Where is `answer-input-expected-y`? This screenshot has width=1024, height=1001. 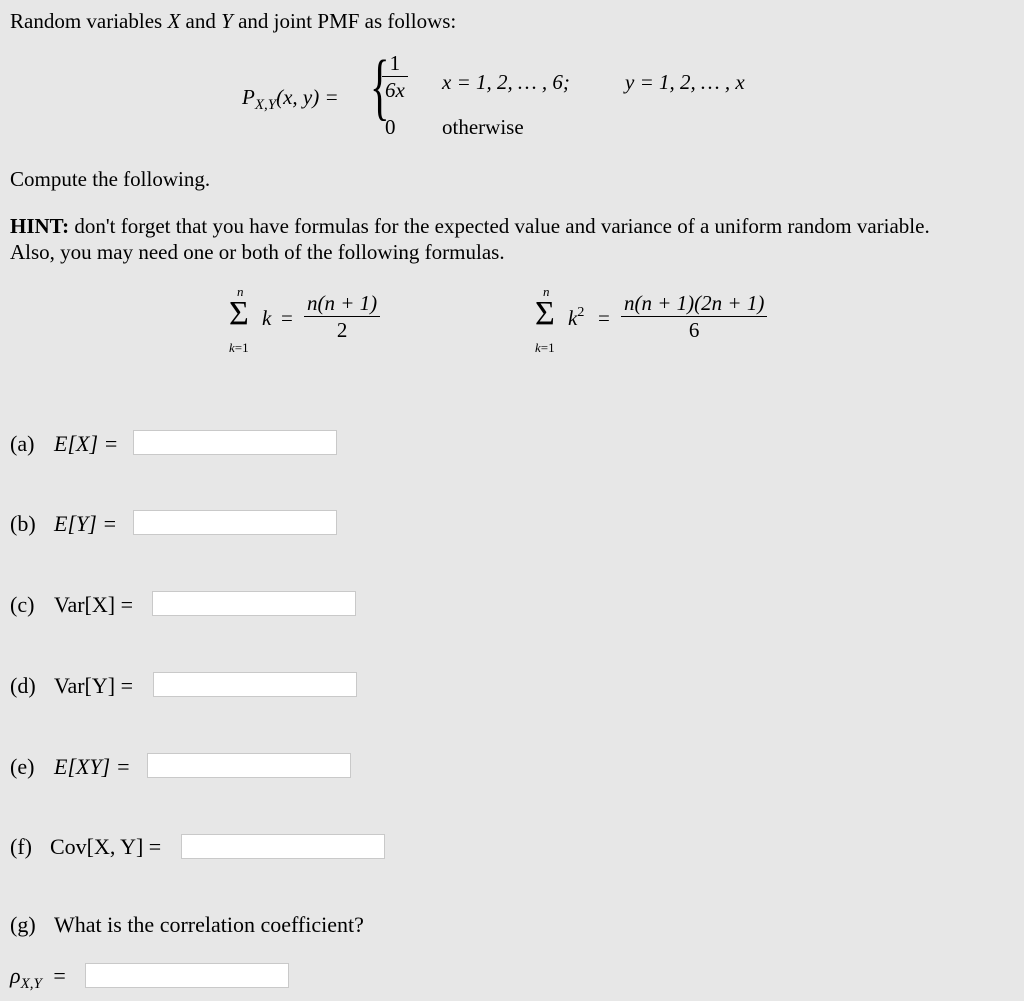
answer-input-expected-y is located at coordinates (235, 522).